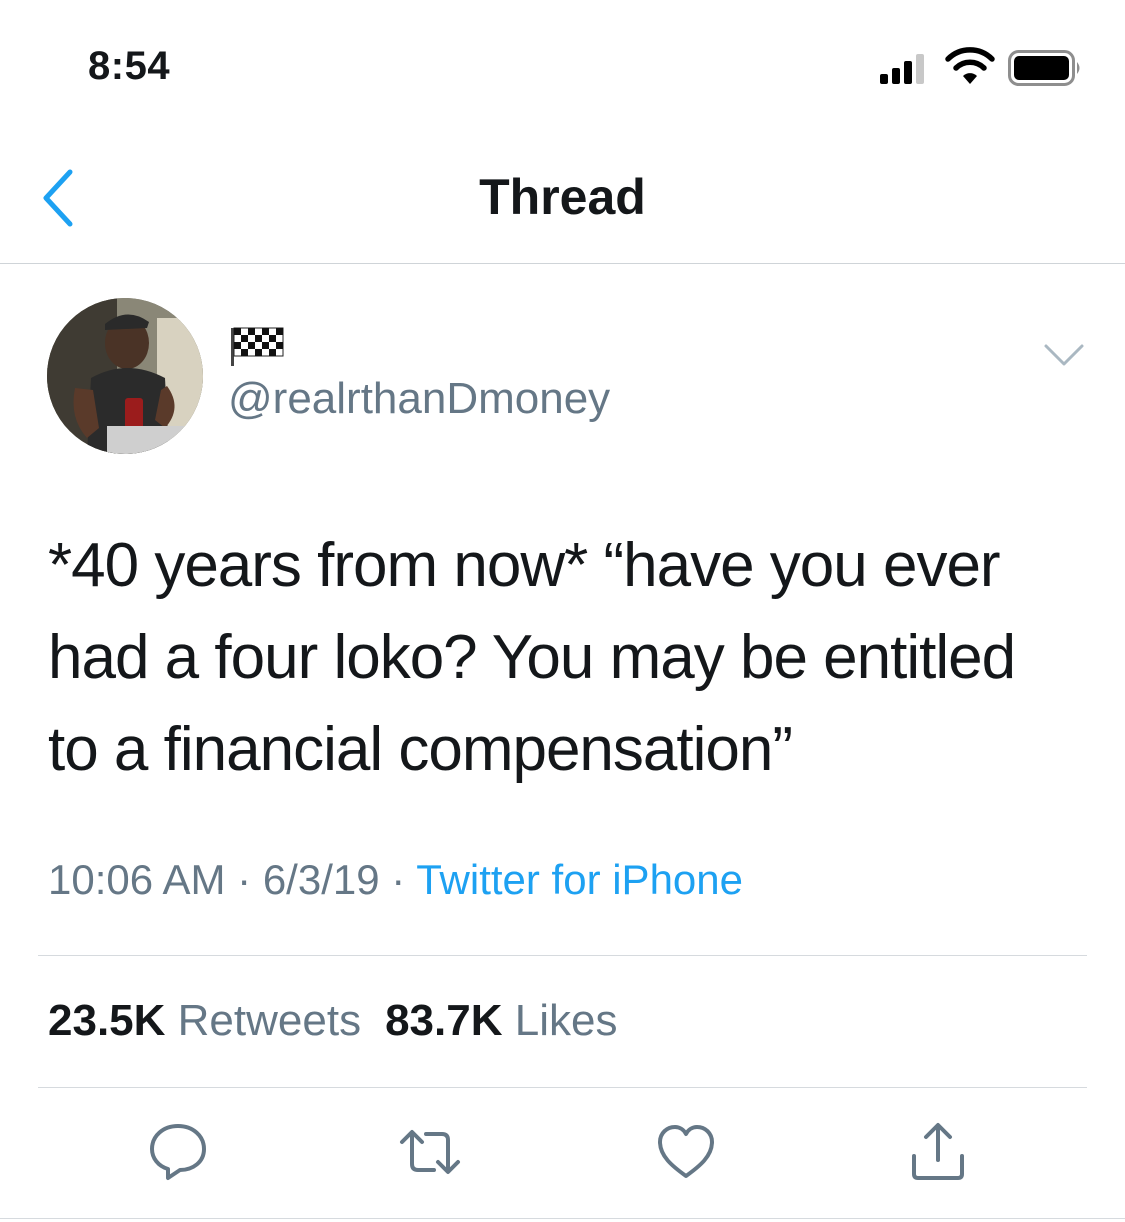 This screenshot has width=1125, height=1222. What do you see at coordinates (125, 376) in the screenshot?
I see `avatar` at bounding box center [125, 376].